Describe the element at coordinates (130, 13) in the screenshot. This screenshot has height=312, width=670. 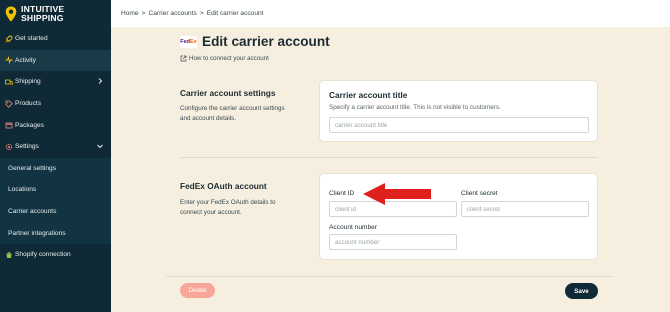
I see `breadcrumb-home-link: Home` at that location.